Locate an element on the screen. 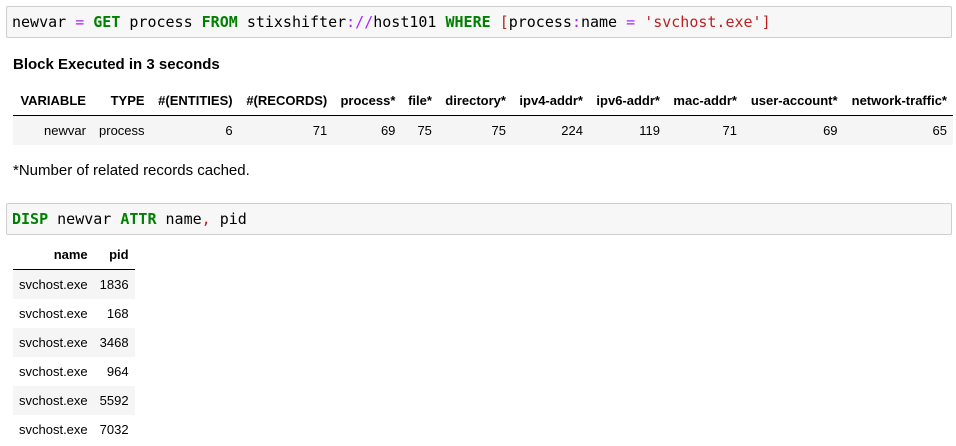 Image resolution: width=956 pixels, height=446 pixels. col-mac: mac-addr* is located at coordinates (705, 100).